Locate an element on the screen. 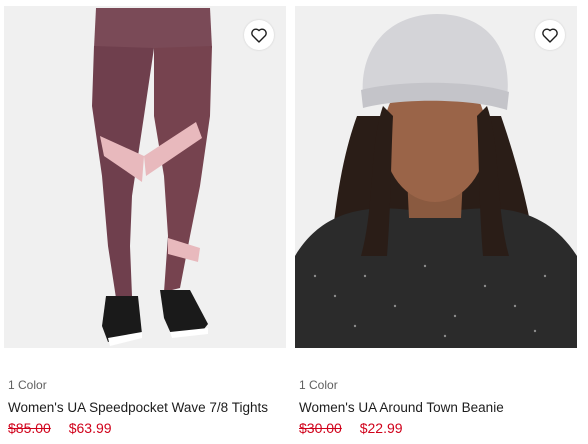 This screenshot has width=588, height=444. sale-price: $63.99 is located at coordinates (90, 428).